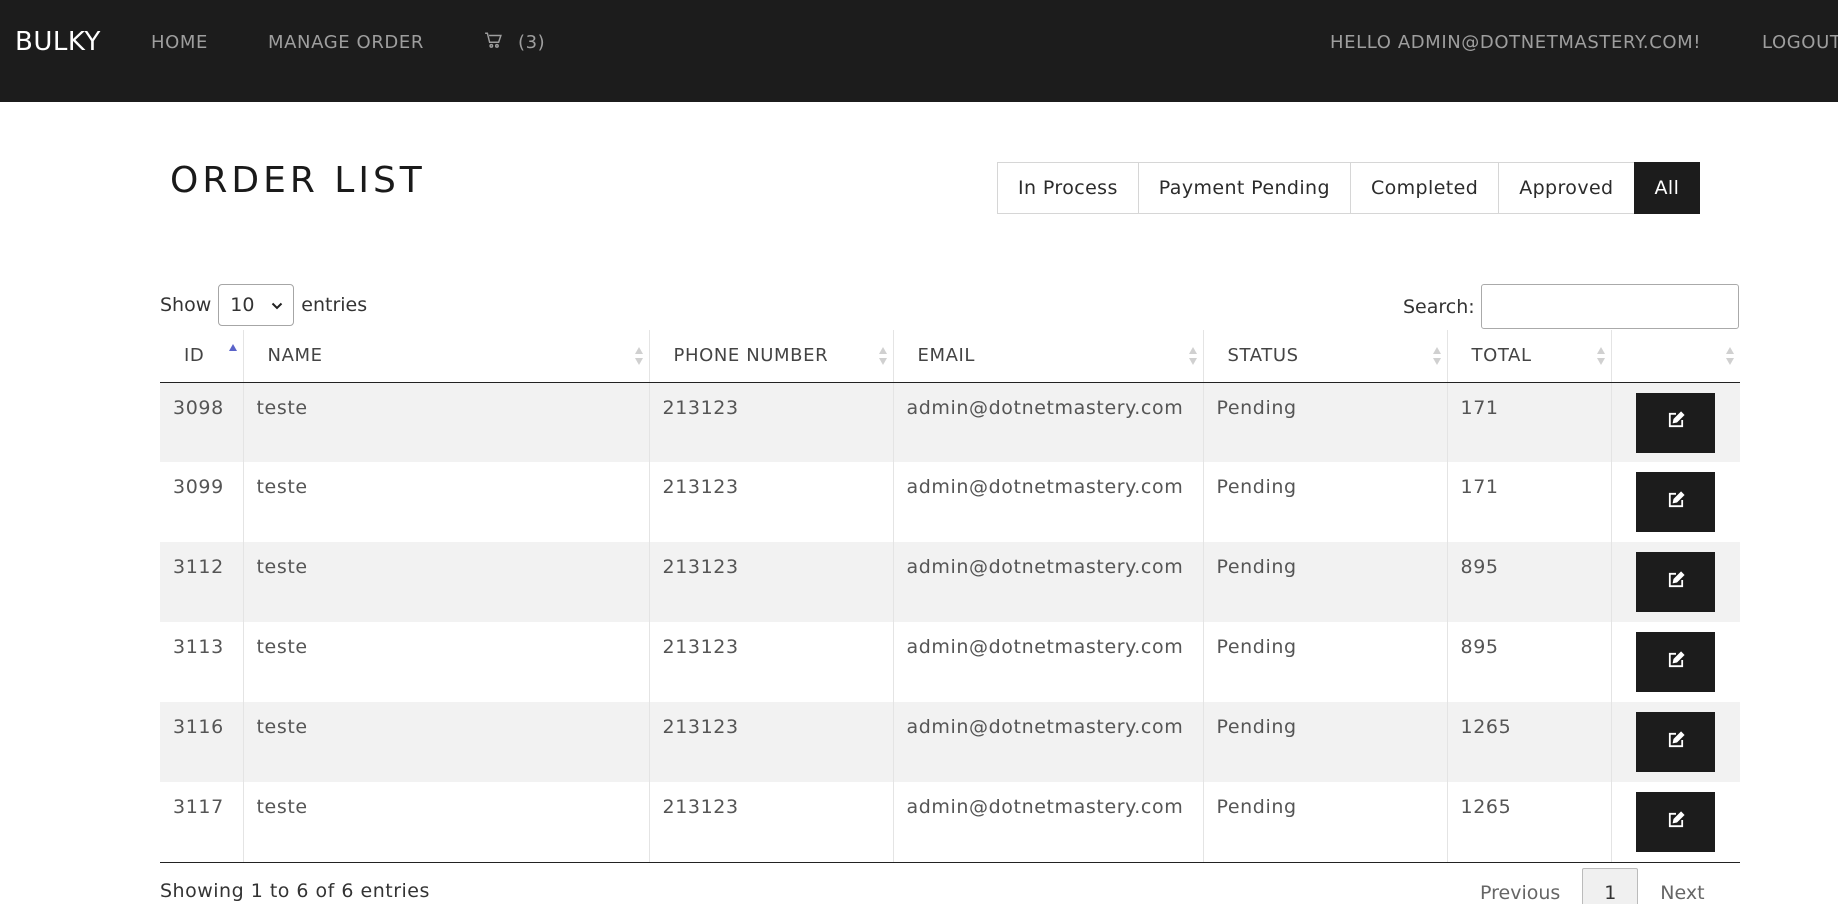  What do you see at coordinates (445, 356) in the screenshot?
I see `column-header-name: NAME` at bounding box center [445, 356].